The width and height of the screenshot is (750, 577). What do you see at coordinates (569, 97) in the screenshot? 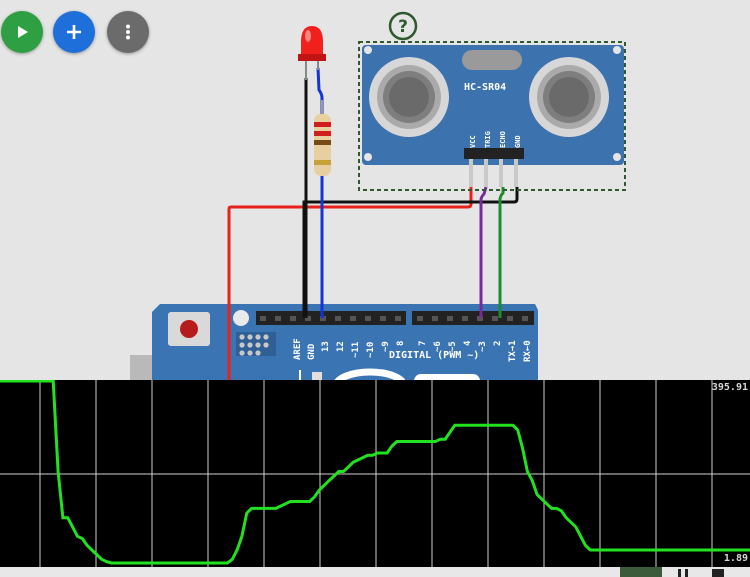
I see `transducer-right` at bounding box center [569, 97].